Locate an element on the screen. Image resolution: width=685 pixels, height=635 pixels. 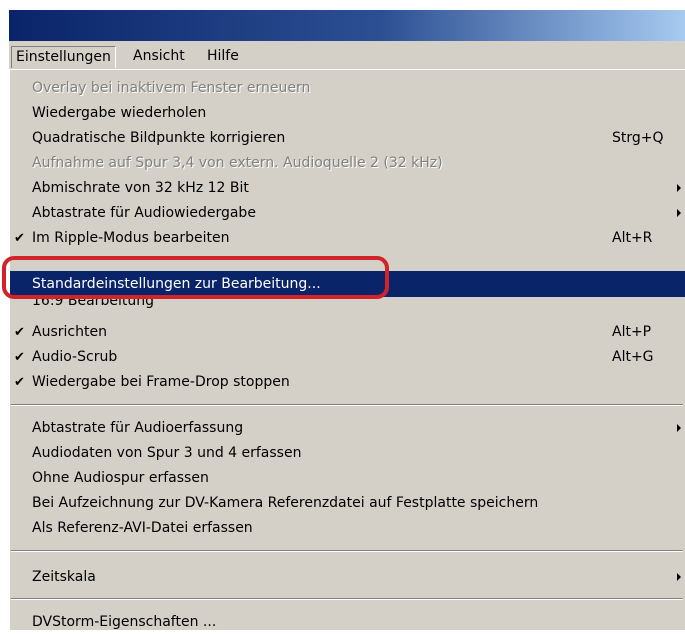
menu-item-label: Ausrichten is located at coordinates (69, 332).